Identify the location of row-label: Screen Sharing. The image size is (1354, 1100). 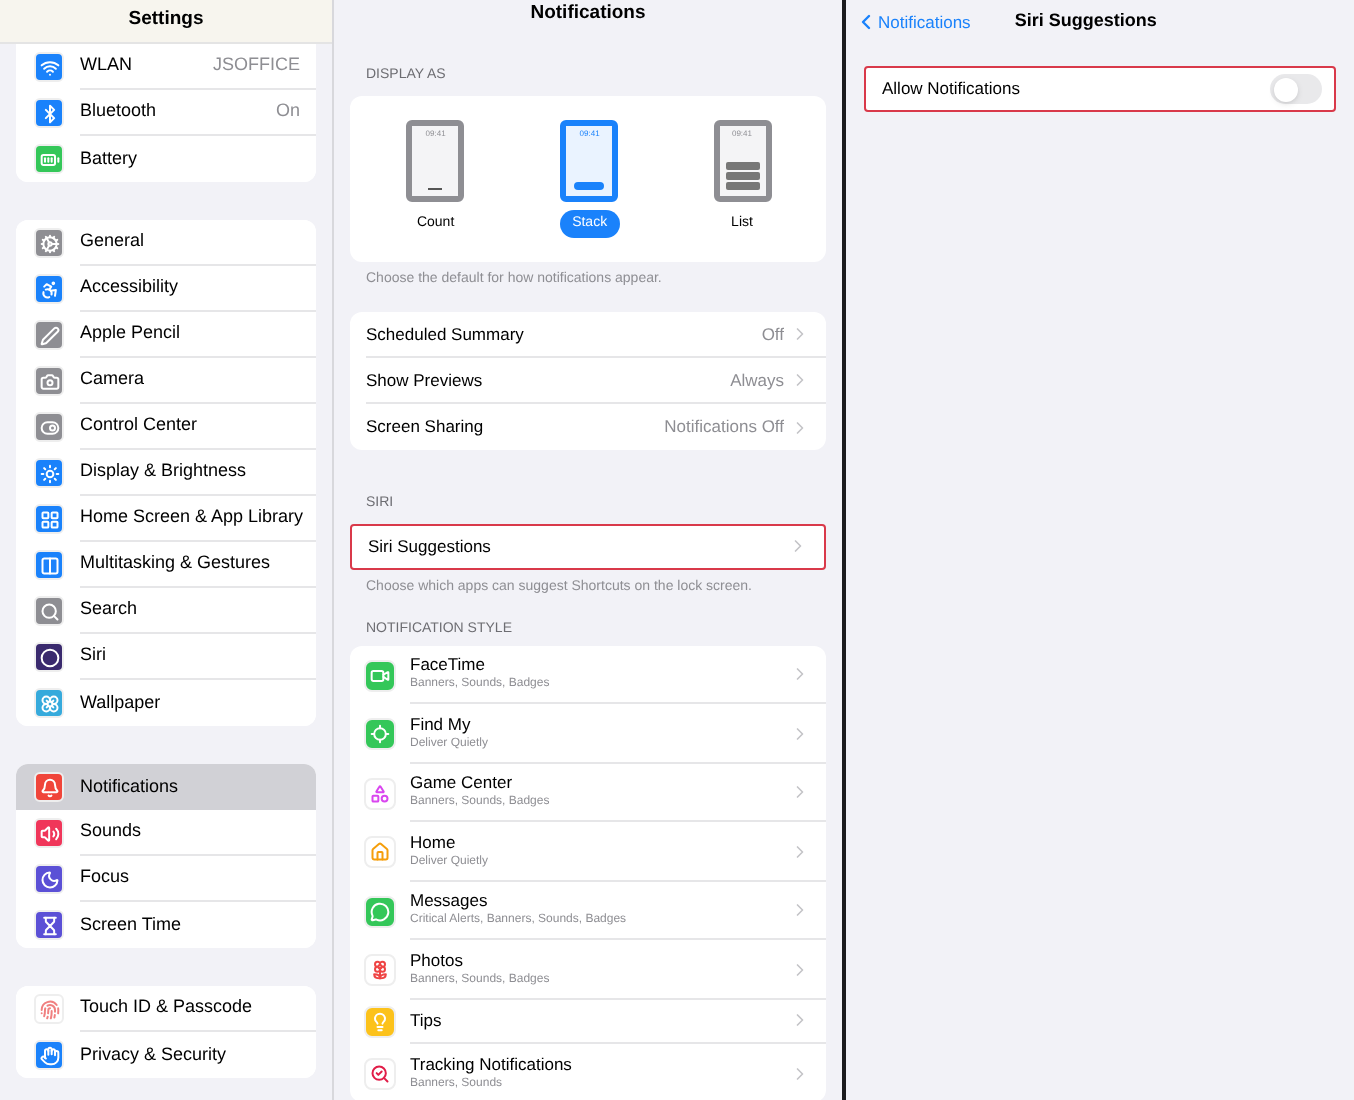
(426, 427).